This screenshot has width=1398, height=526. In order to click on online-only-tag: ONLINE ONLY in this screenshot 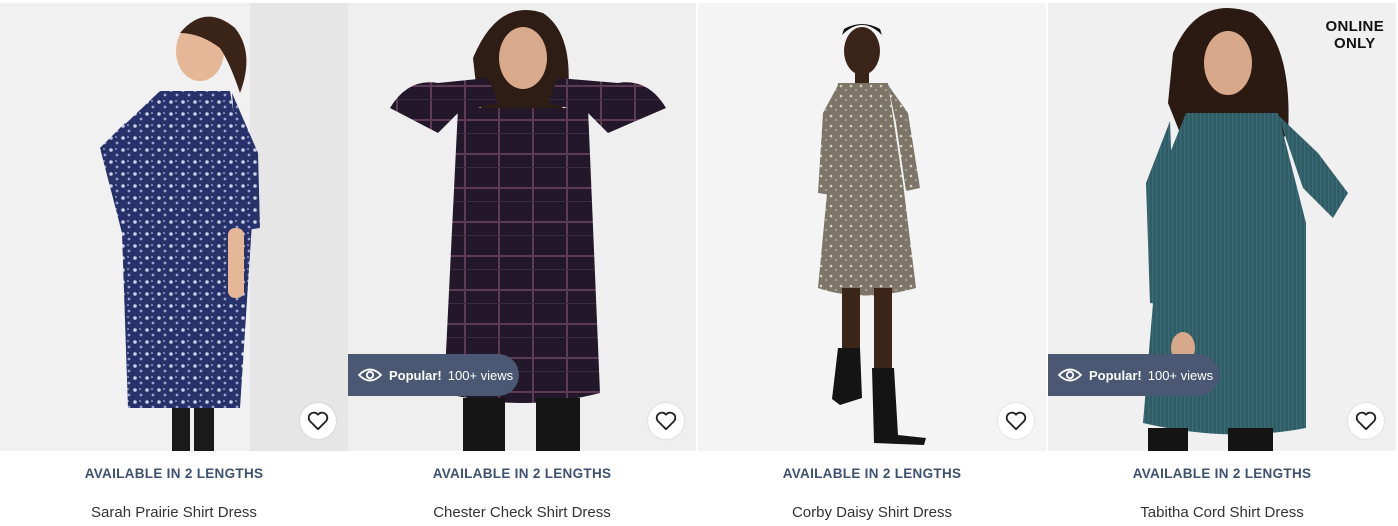, I will do `click(1355, 35)`.